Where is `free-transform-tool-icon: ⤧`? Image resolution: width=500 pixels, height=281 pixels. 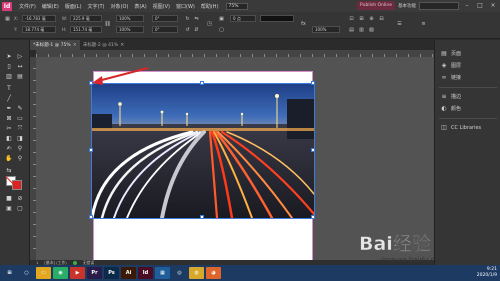
free-transform-tool-icon: ⤧ is located at coordinates (20, 128).